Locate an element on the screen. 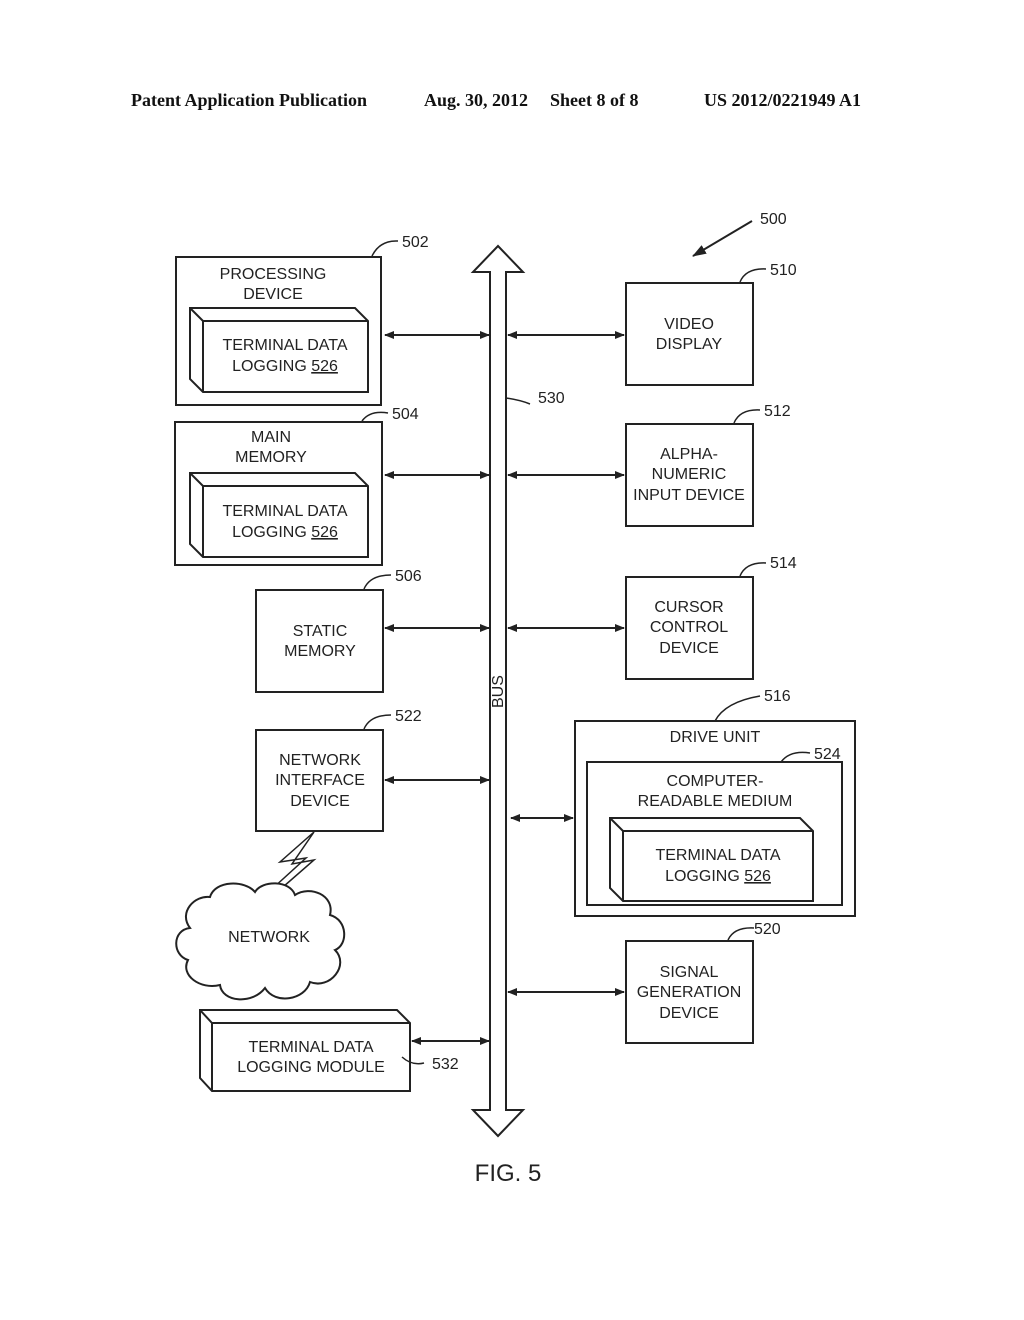 This screenshot has width=1024, height=1320. svg-text: 532 is located at coordinates (445, 1064).